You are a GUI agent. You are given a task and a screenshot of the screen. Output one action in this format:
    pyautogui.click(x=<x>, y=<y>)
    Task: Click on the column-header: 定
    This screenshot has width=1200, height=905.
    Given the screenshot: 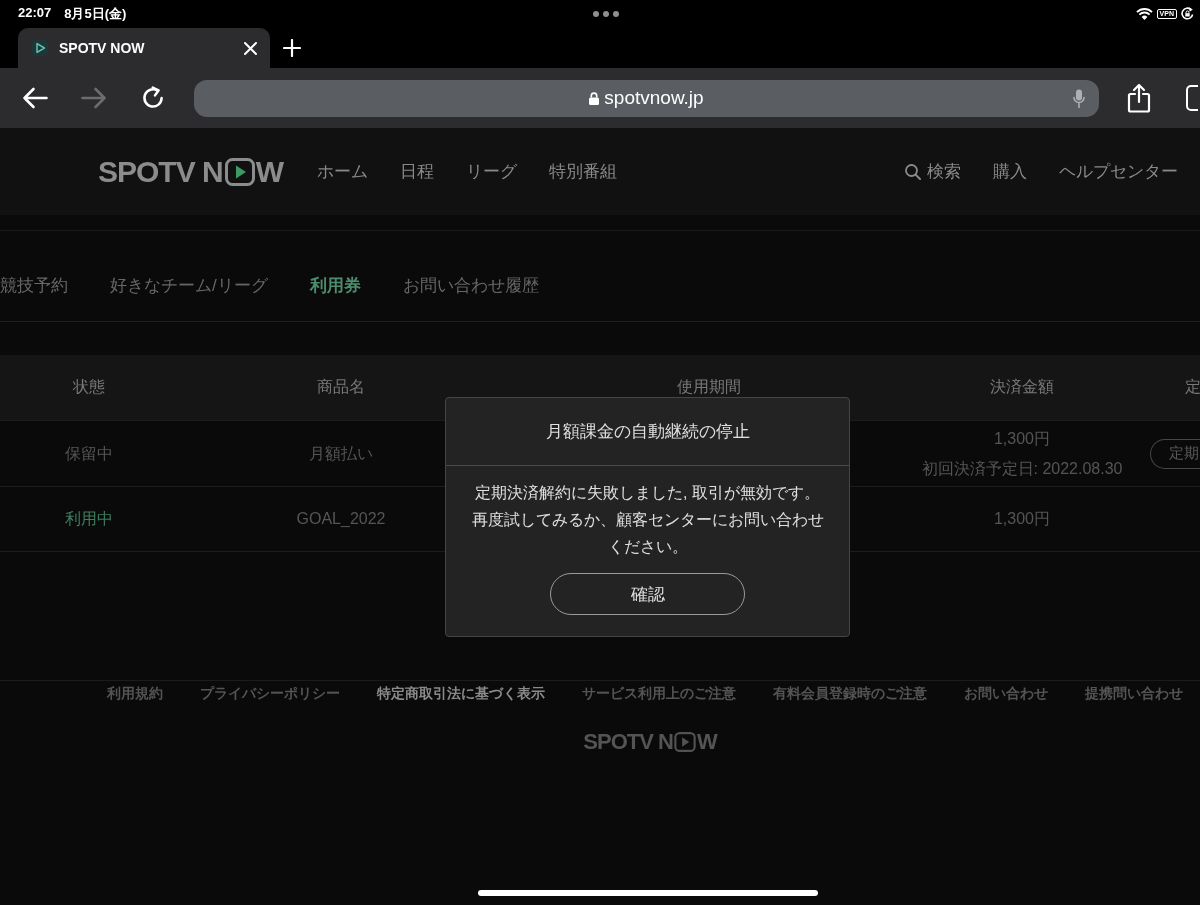 What is the action you would take?
    pyautogui.click(x=1192, y=387)
    